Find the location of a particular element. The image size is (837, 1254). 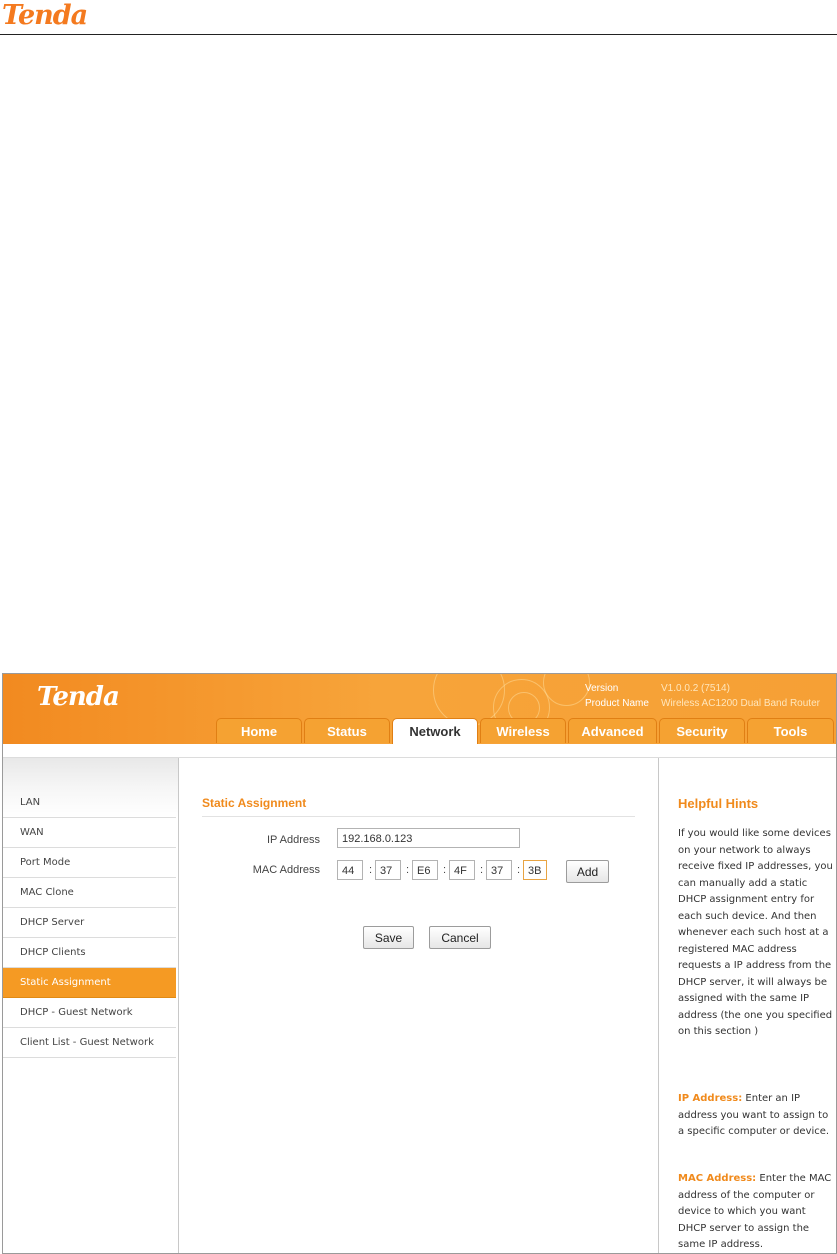

tenda-logo: Tenda is located at coordinates (78, 697).